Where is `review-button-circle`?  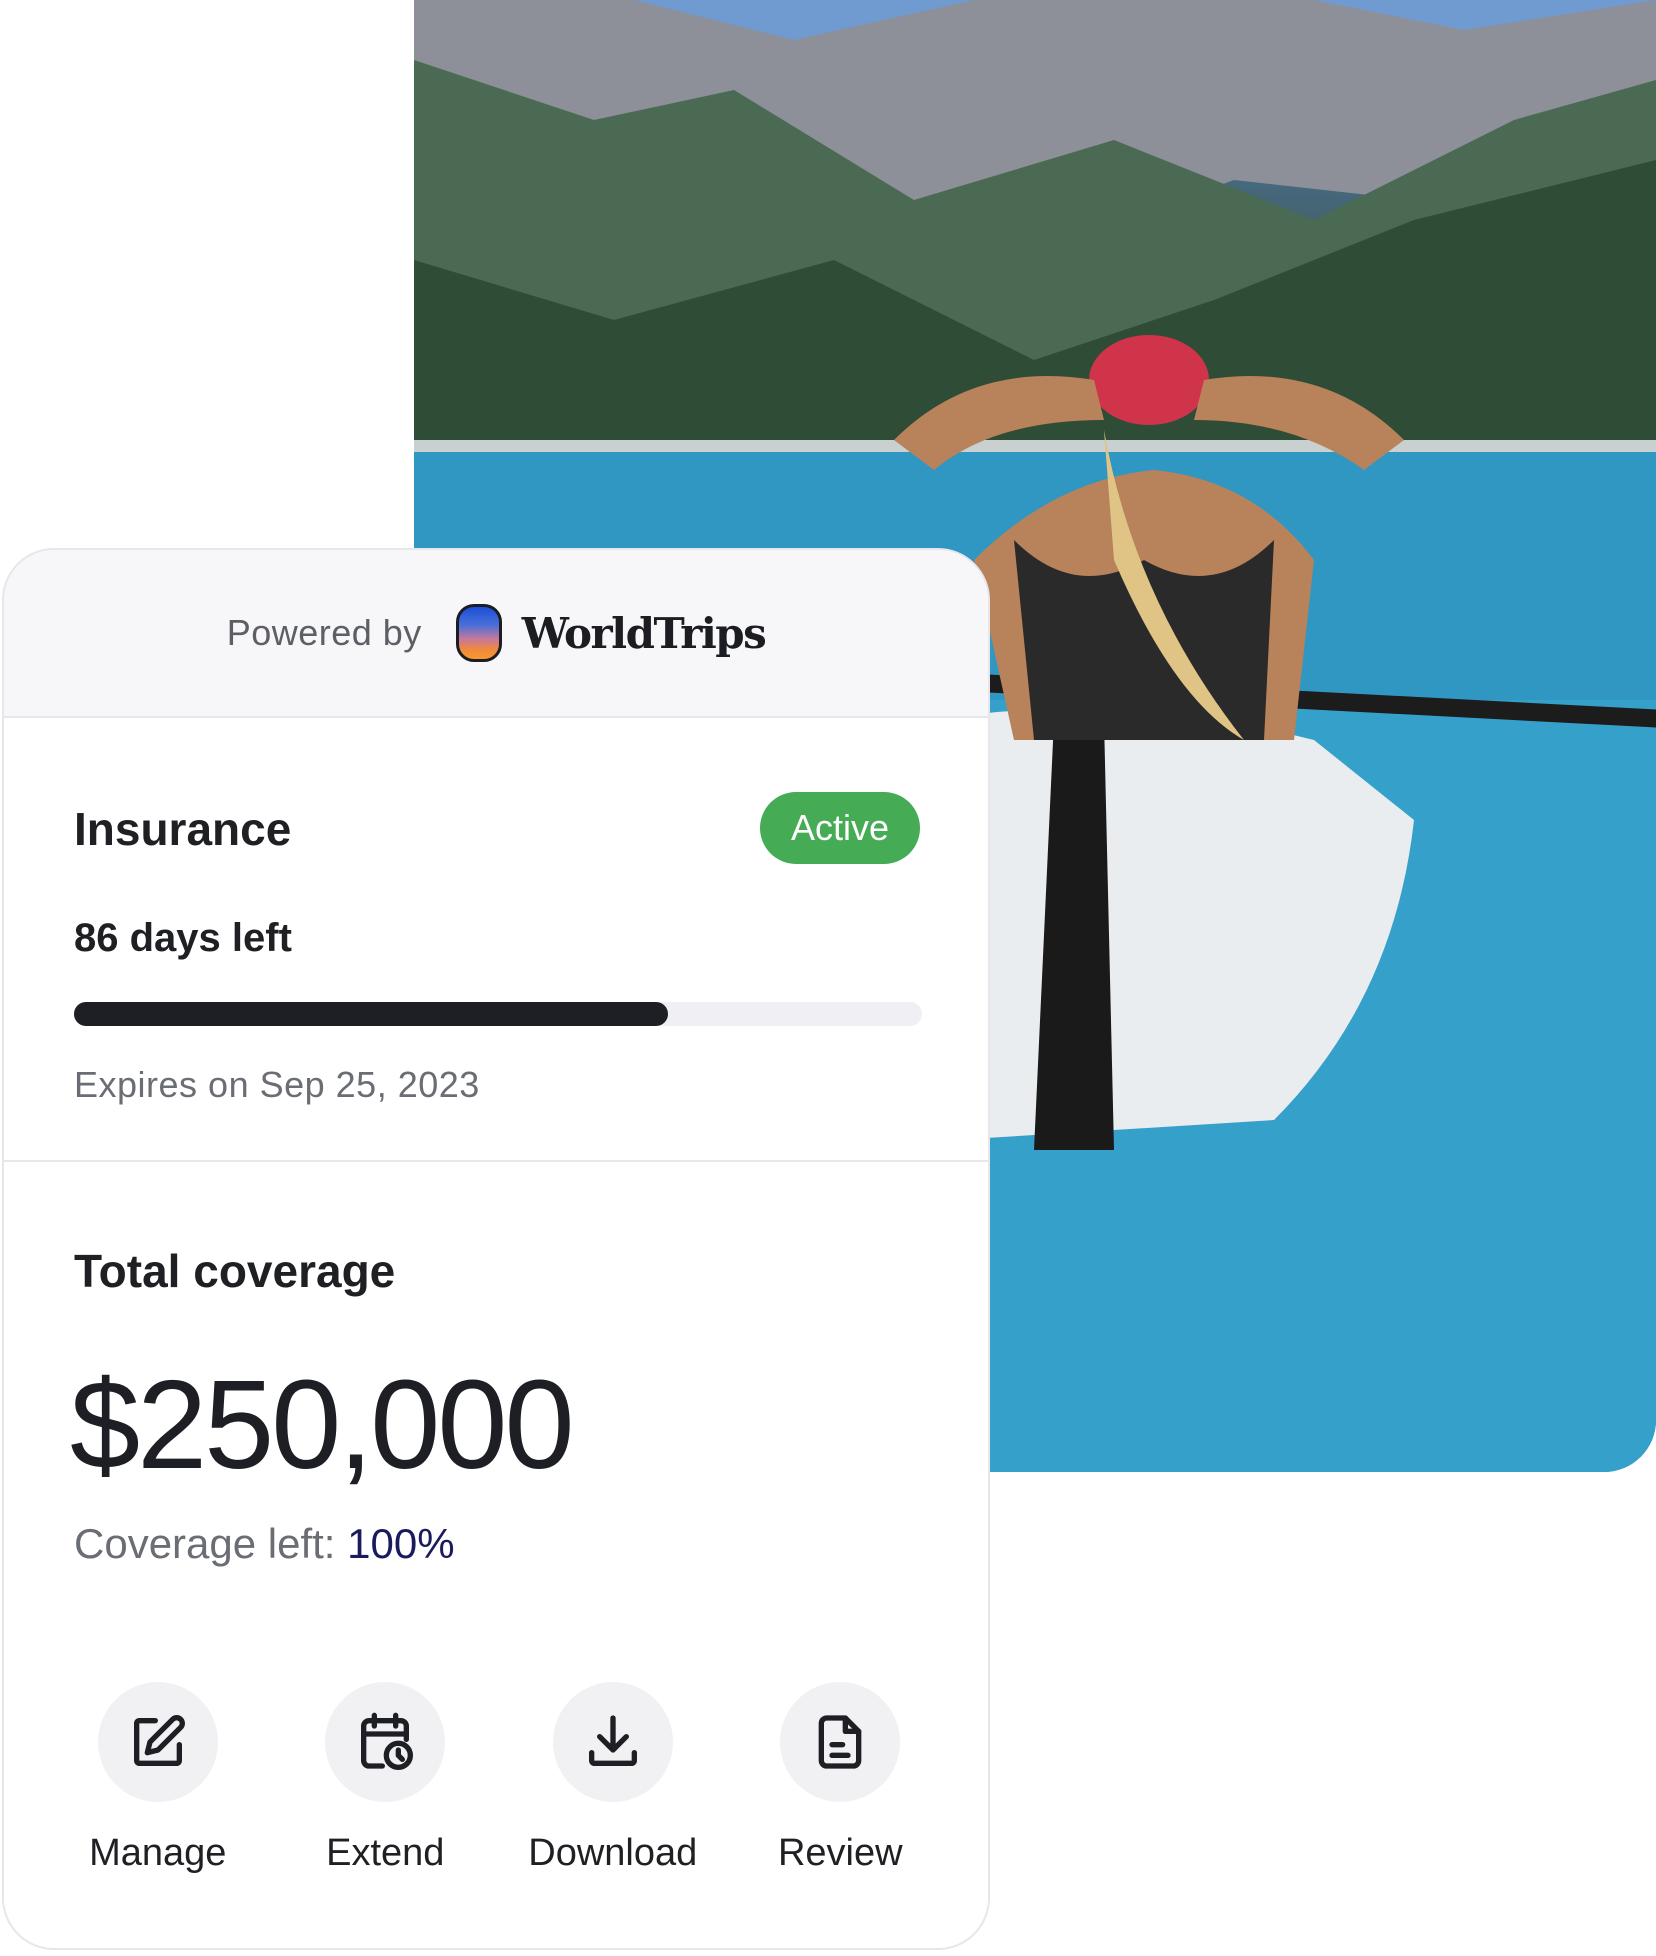
review-button-circle is located at coordinates (840, 1742).